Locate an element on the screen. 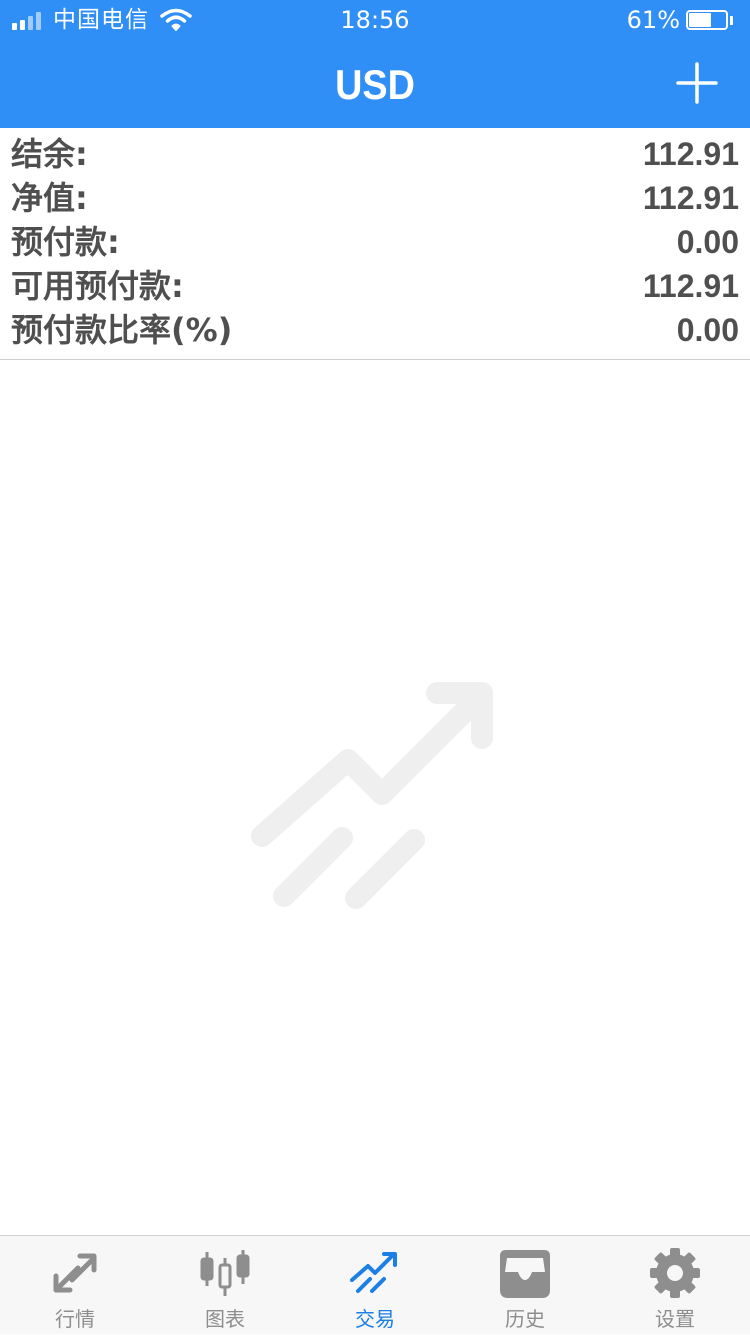  margin-level-row: 预付款比率(%) 0.00 is located at coordinates (375, 330).